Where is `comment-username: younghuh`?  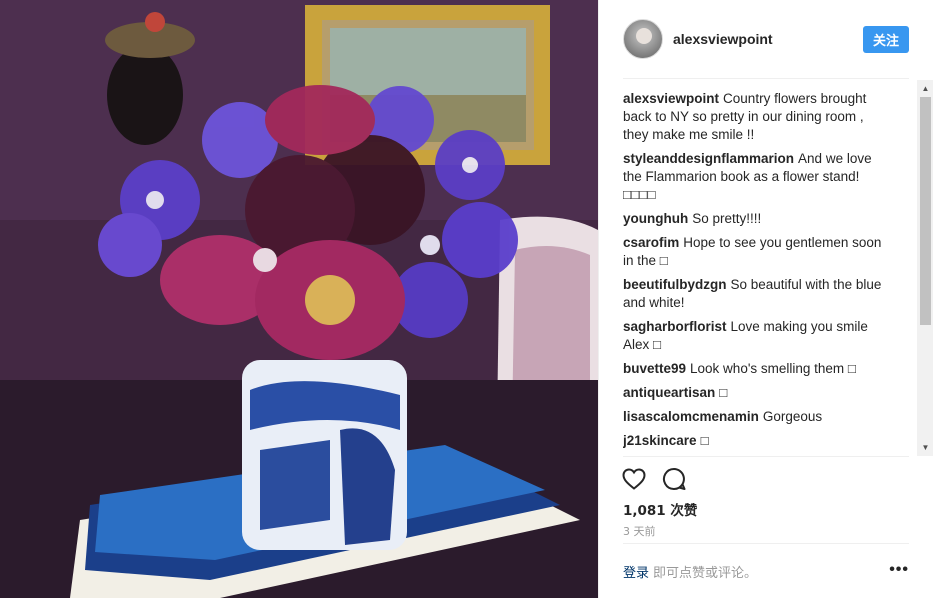
comment-username: younghuh is located at coordinates (655, 218).